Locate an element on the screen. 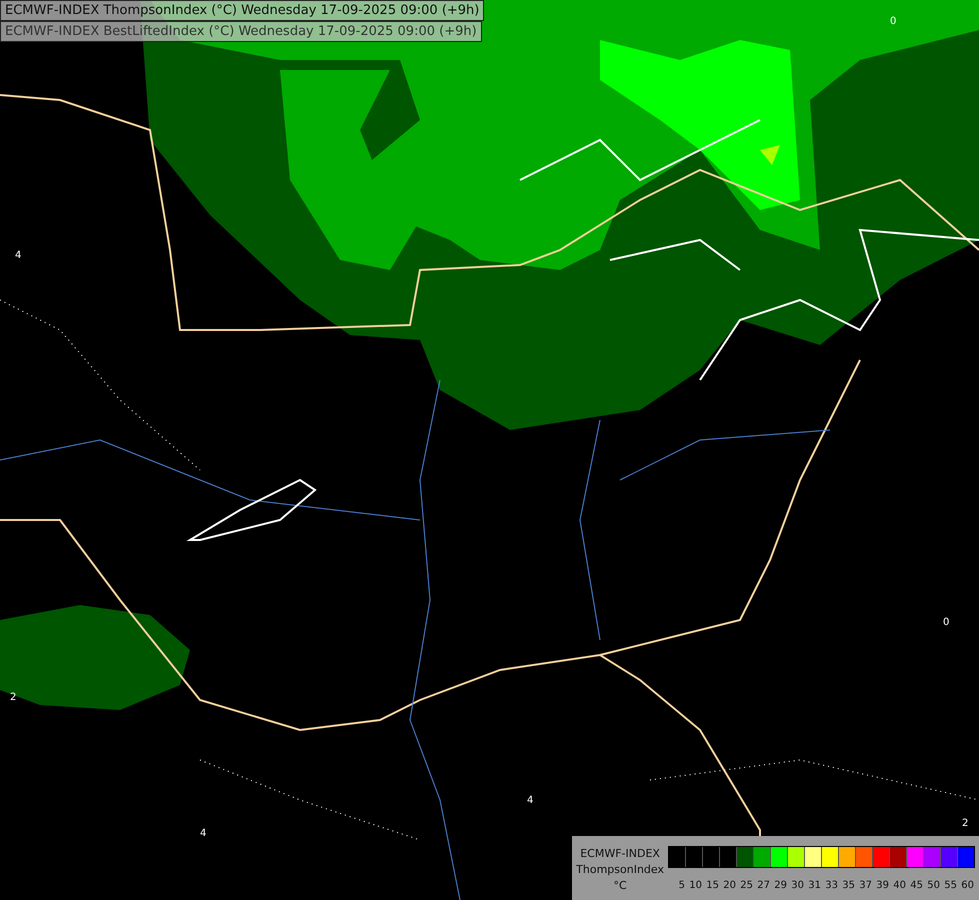 The image size is (979, 900). scale-label: 20 is located at coordinates (729, 885).